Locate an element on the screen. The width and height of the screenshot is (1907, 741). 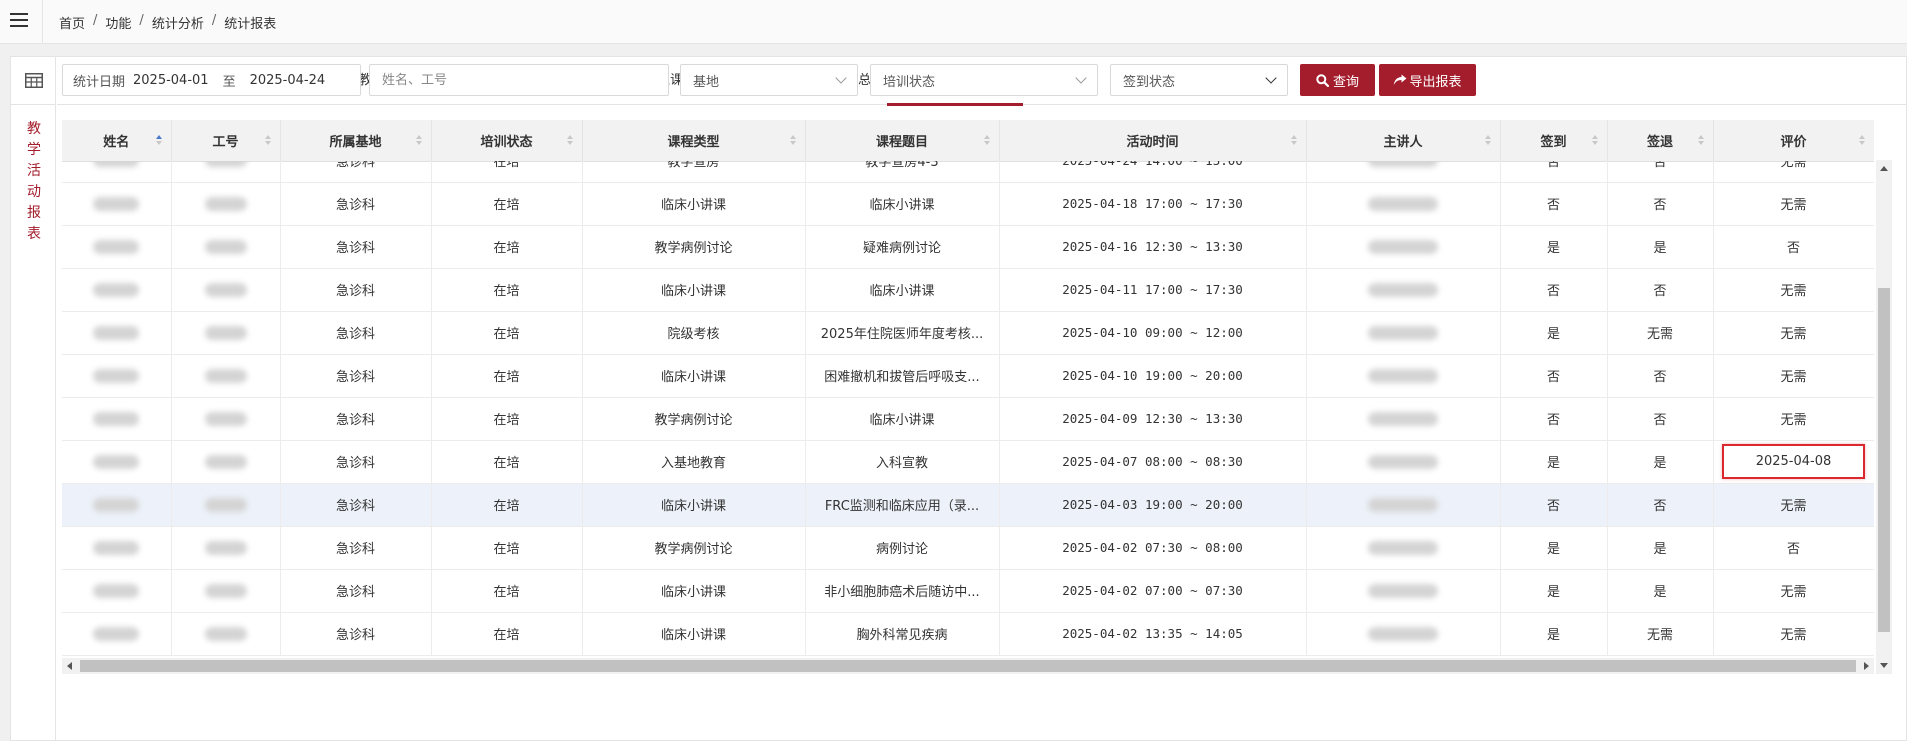
query-button: 查询 is located at coordinates (1337, 80).